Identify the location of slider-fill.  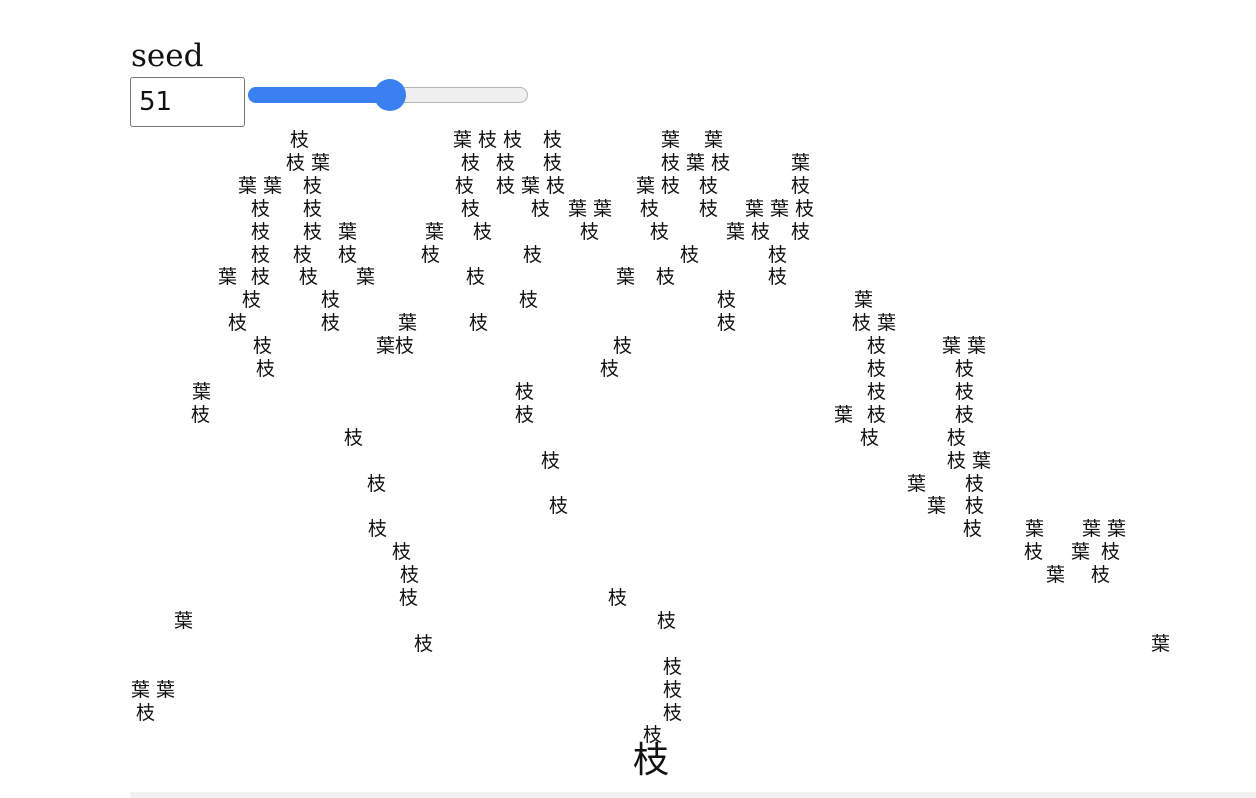
(319, 95).